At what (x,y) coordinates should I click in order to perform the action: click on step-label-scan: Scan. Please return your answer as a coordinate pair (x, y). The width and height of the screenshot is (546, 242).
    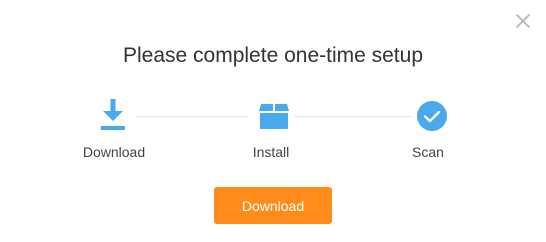
    Looking at the image, I should click on (428, 152).